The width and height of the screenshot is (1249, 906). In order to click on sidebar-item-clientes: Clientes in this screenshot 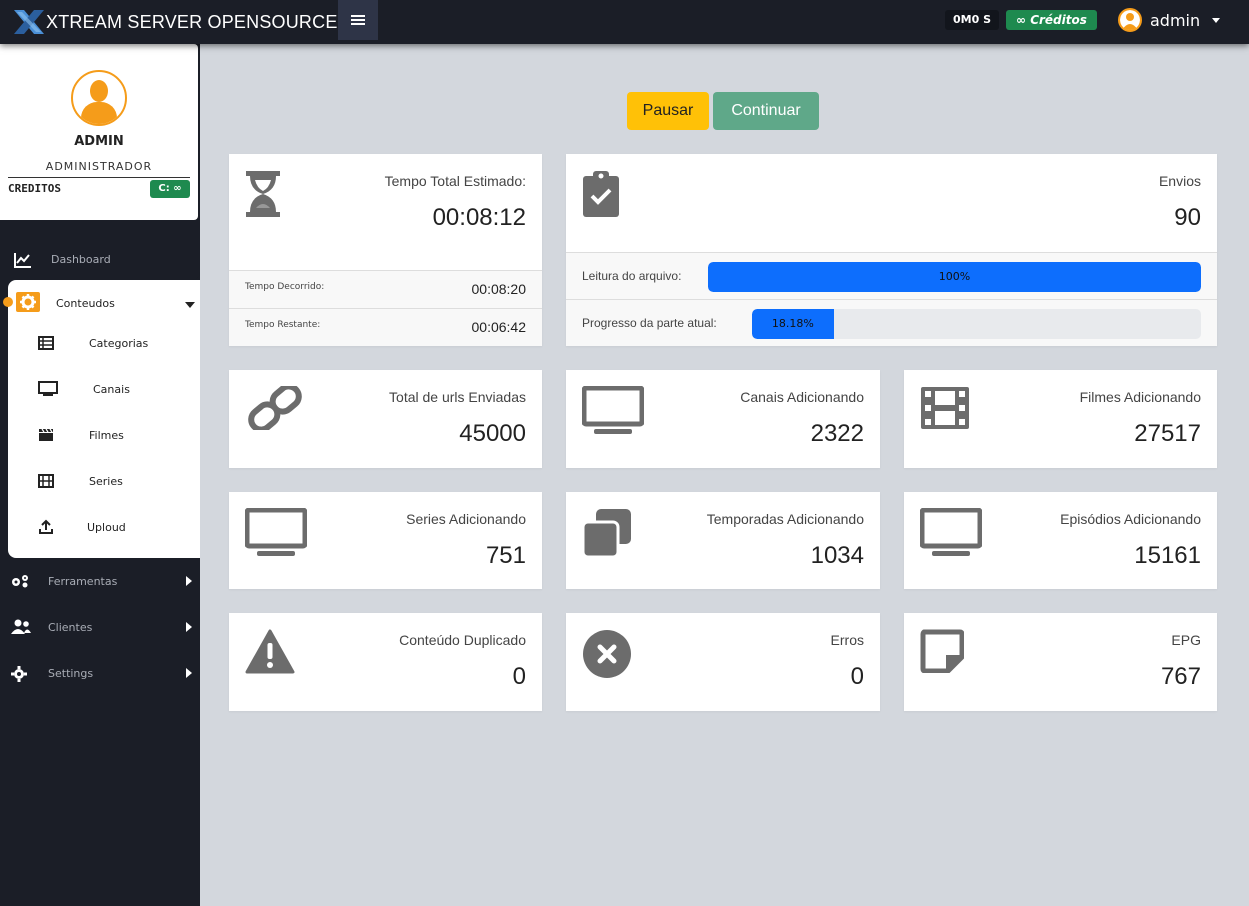, I will do `click(100, 627)`.